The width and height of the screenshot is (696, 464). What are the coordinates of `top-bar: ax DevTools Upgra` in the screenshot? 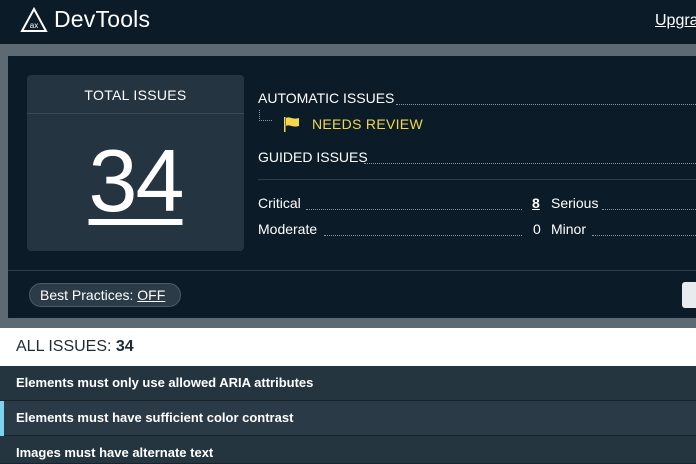 It's located at (348, 22).